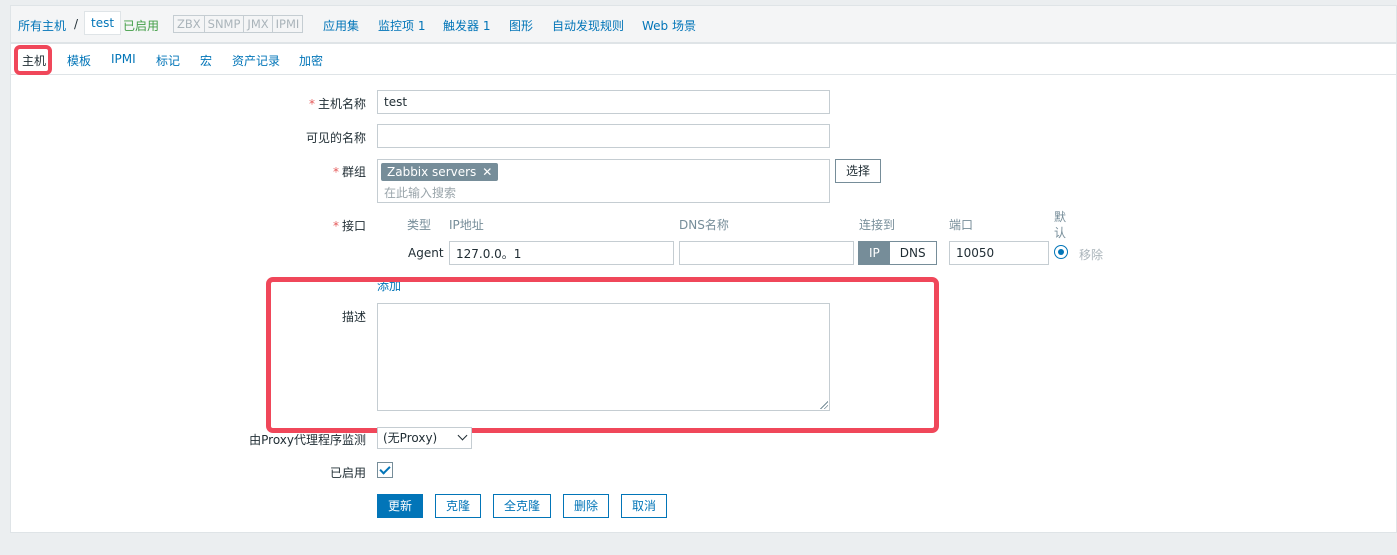  Describe the element at coordinates (307, 440) in the screenshot. I see `proxy-label: 由Proxy代理程序监测` at that location.